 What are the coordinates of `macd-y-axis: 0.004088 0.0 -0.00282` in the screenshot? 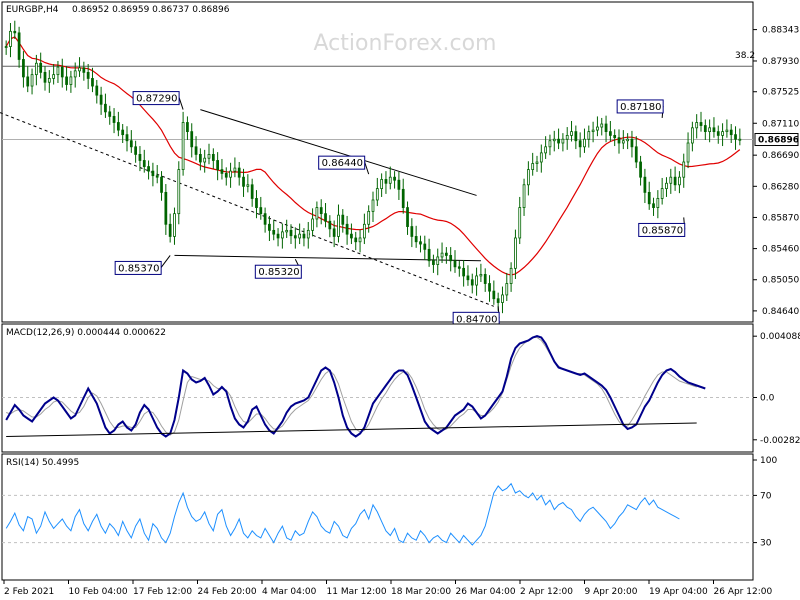 It's located at (776, 389).